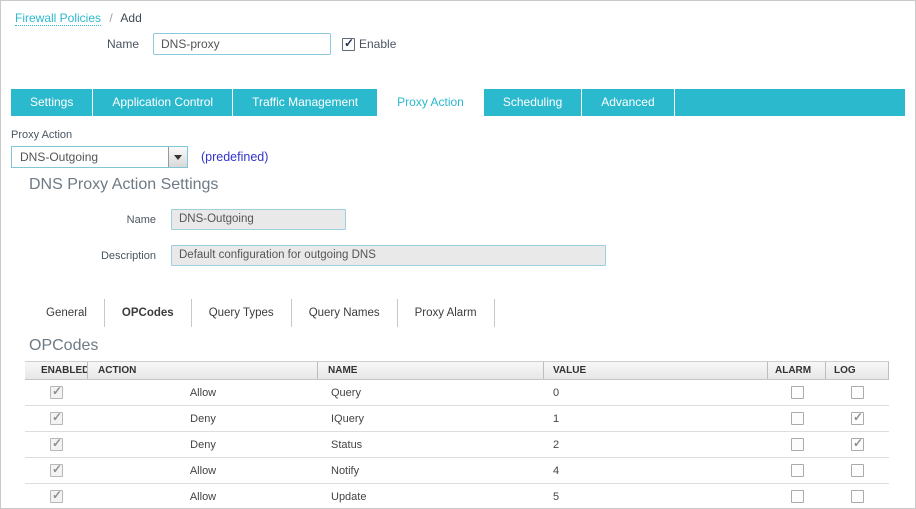 Image resolution: width=916 pixels, height=509 pixels. What do you see at coordinates (258, 219) in the screenshot?
I see `action-name-field: DNS-Outgoing` at bounding box center [258, 219].